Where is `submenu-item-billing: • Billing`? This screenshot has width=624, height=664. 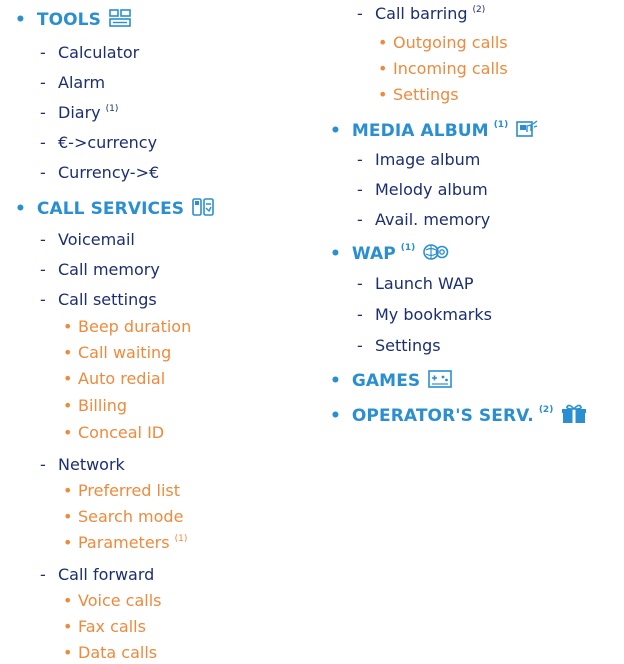
submenu-item-billing: • Billing is located at coordinates (95, 405).